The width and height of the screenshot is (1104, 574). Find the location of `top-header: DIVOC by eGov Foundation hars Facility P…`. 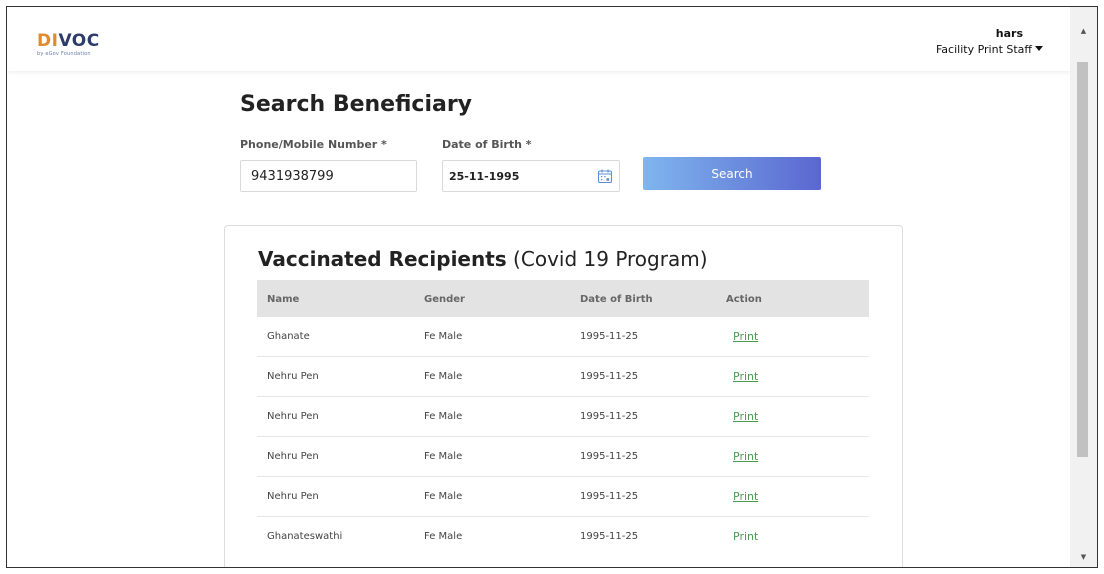

top-header: DIVOC by eGov Foundation hars Facility P… is located at coordinates (539, 39).